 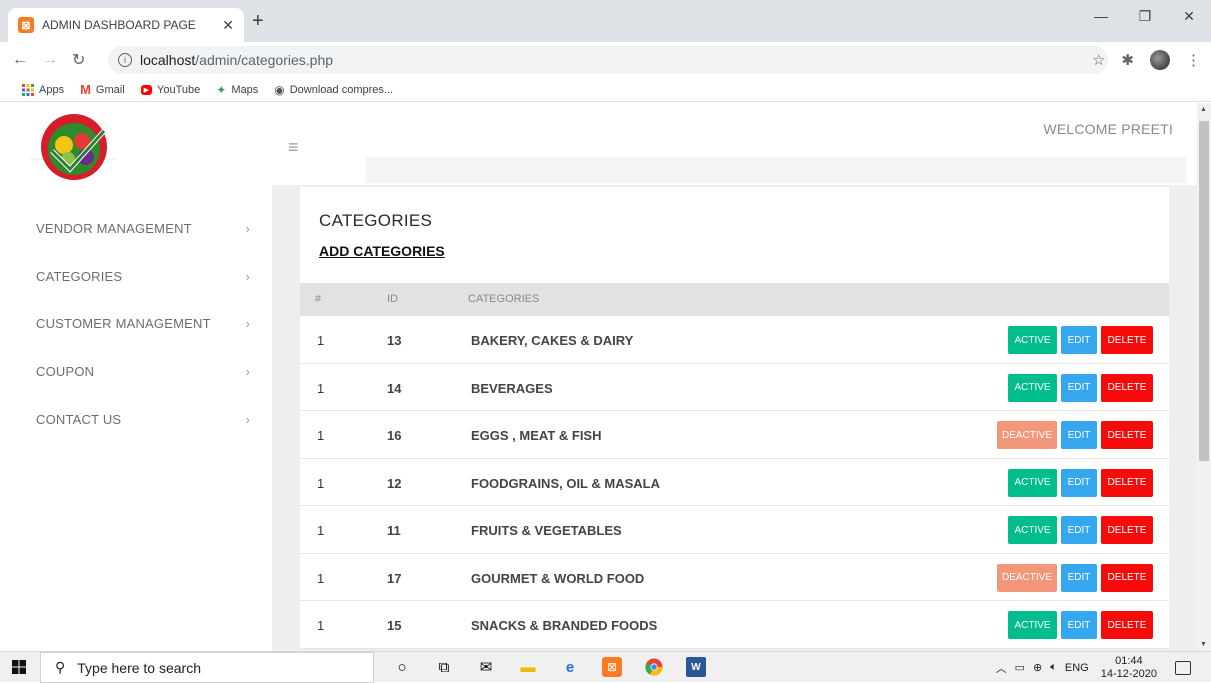 I want to click on chrome-icon, so click(x=654, y=667).